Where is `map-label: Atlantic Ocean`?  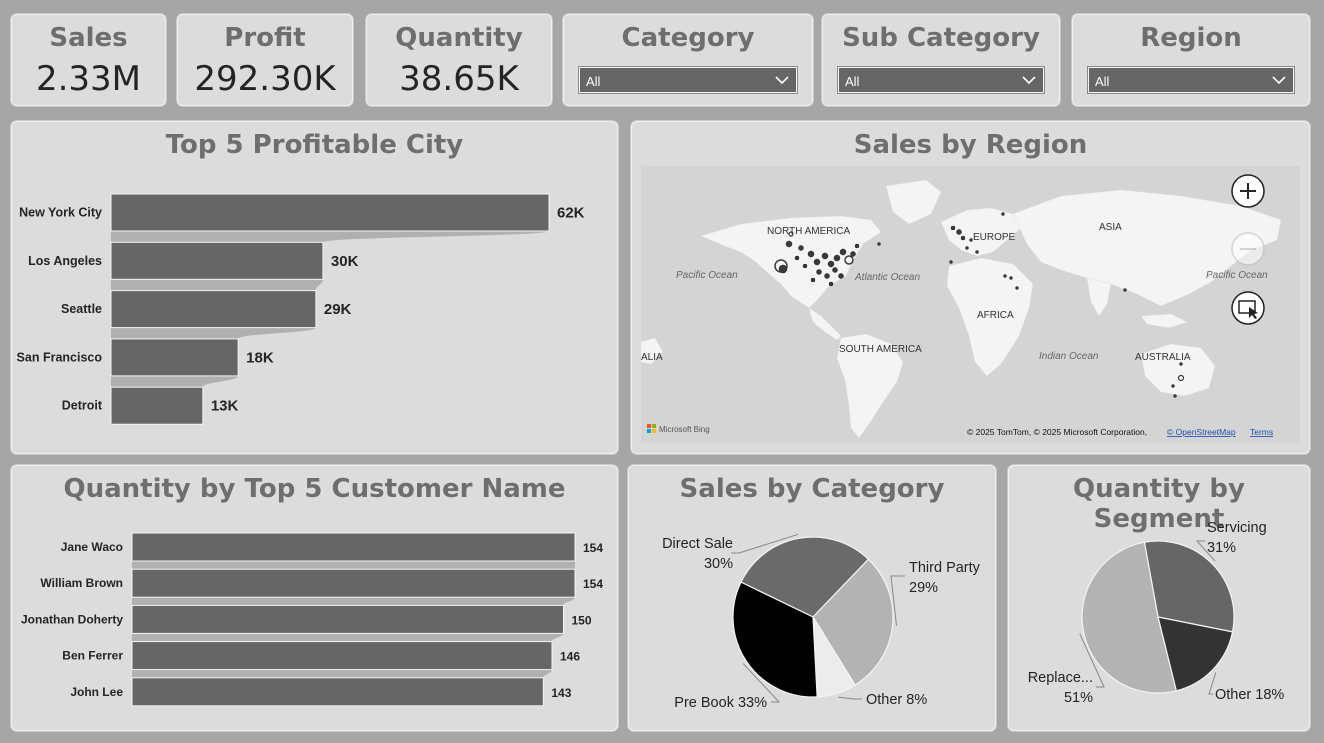 map-label: Atlantic Ocean is located at coordinates (887, 277).